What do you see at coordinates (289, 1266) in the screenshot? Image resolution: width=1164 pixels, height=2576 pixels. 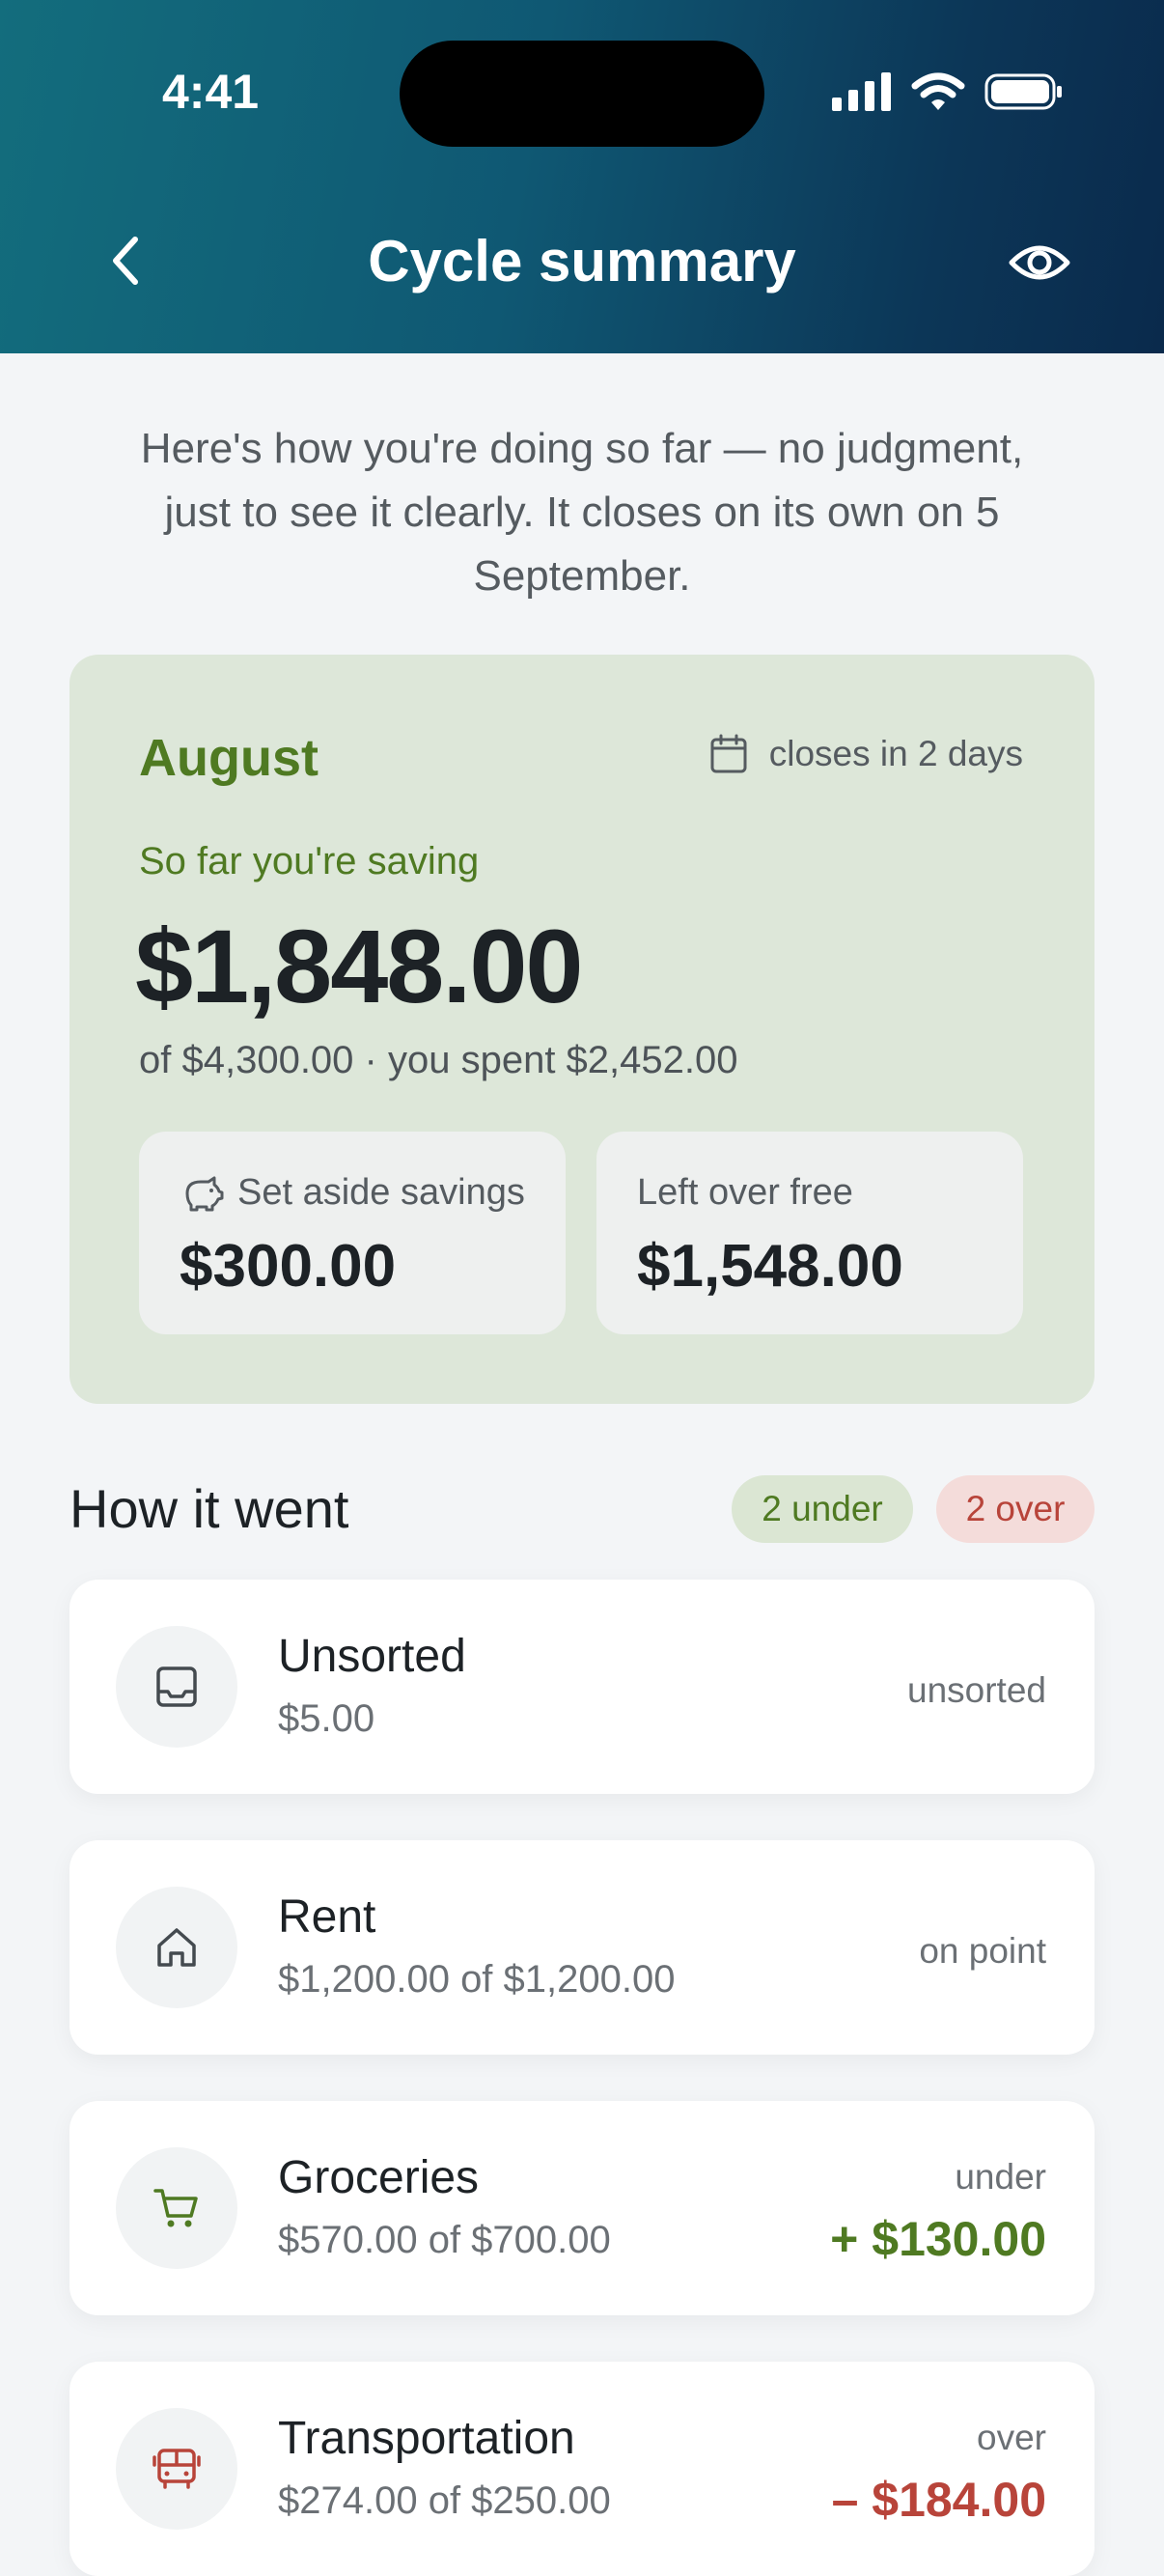 I see `set-aside-value: $300.00` at bounding box center [289, 1266].